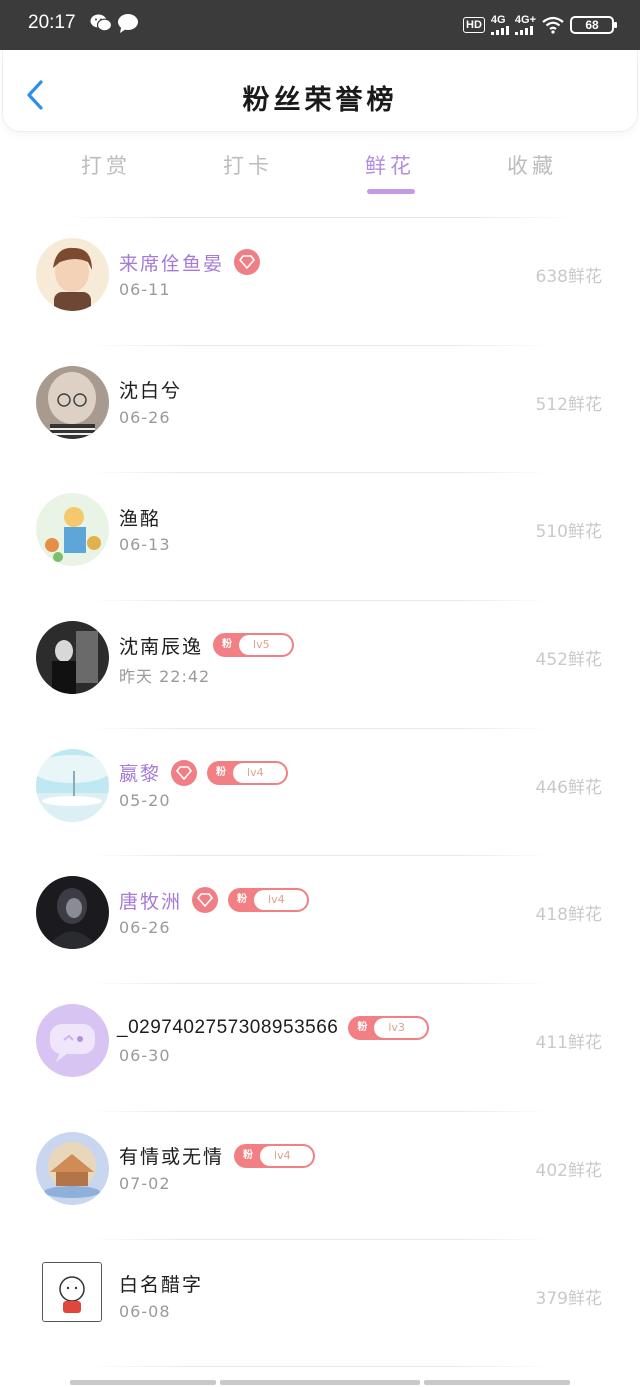 This screenshot has height=1387, width=640. What do you see at coordinates (532, 165) in the screenshot?
I see `tab-collect: 收藏` at bounding box center [532, 165].